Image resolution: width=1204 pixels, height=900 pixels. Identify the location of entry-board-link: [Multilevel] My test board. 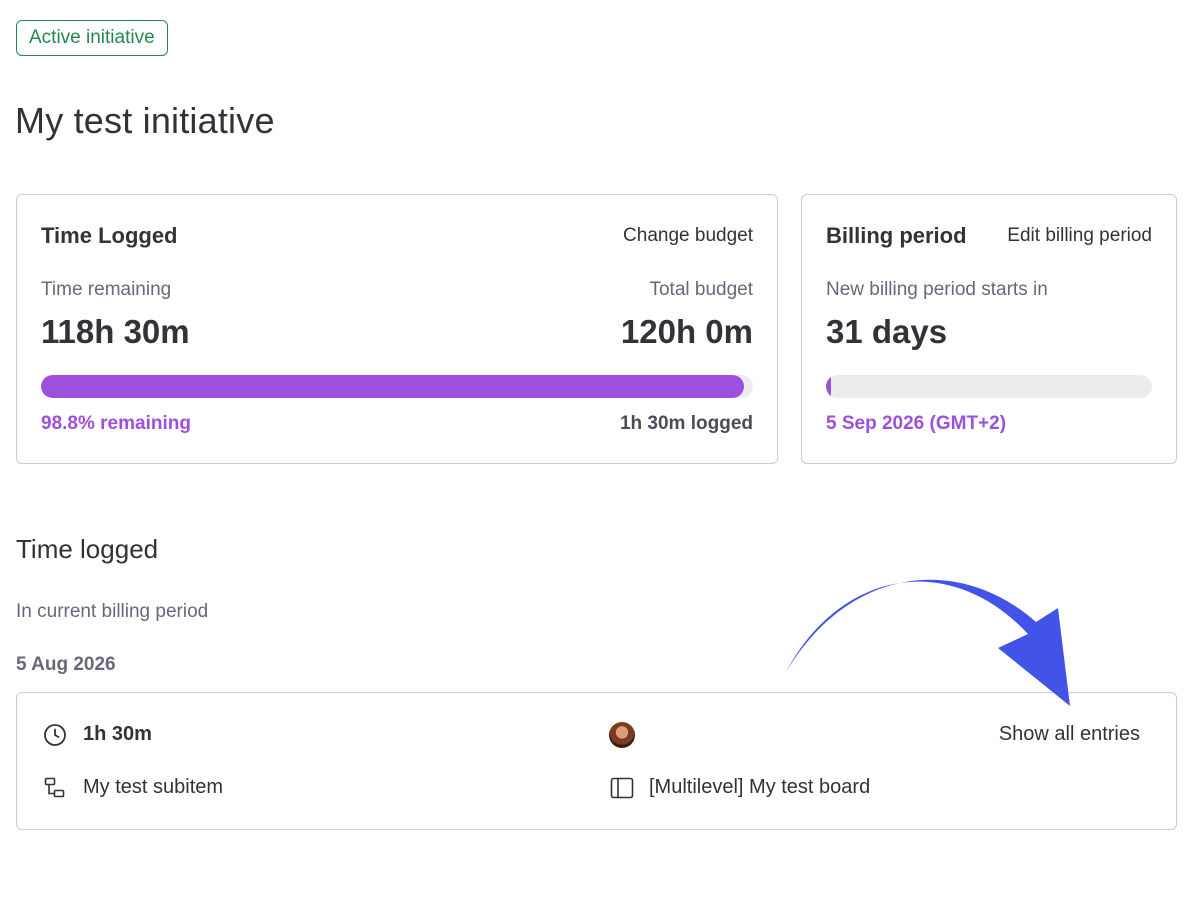
(759, 787).